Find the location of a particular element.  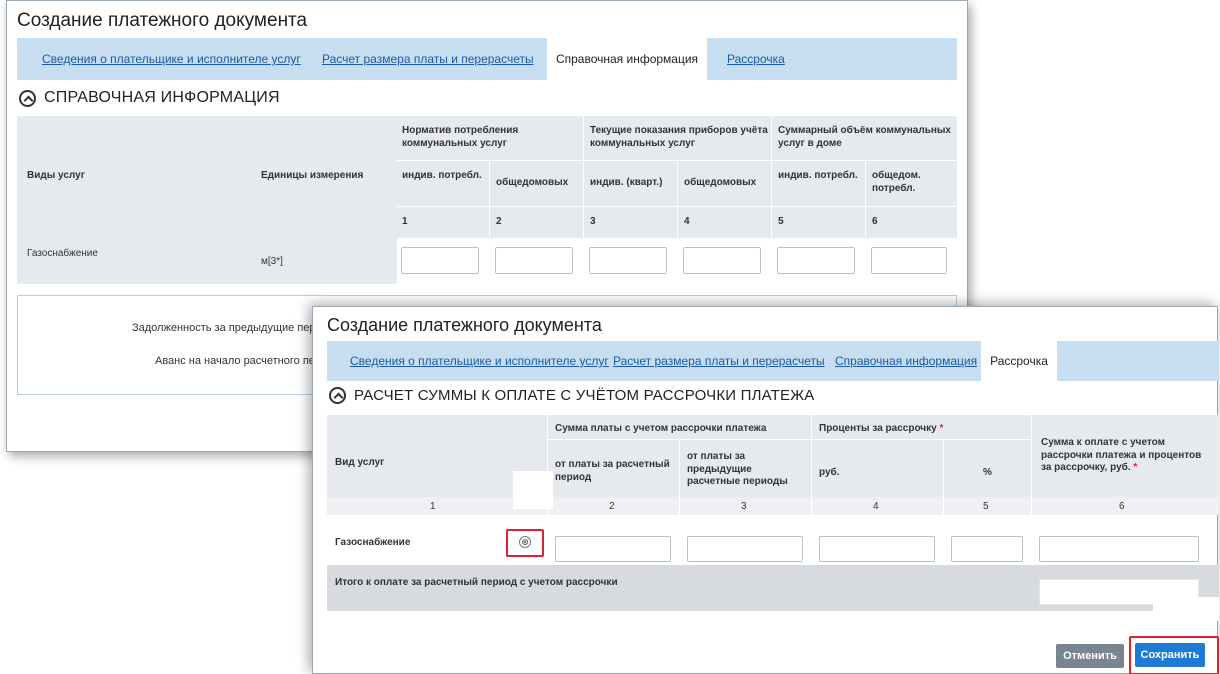

section-title: СПРАВОЧНАЯ ИНФОРМАЦИЯ is located at coordinates (162, 97).